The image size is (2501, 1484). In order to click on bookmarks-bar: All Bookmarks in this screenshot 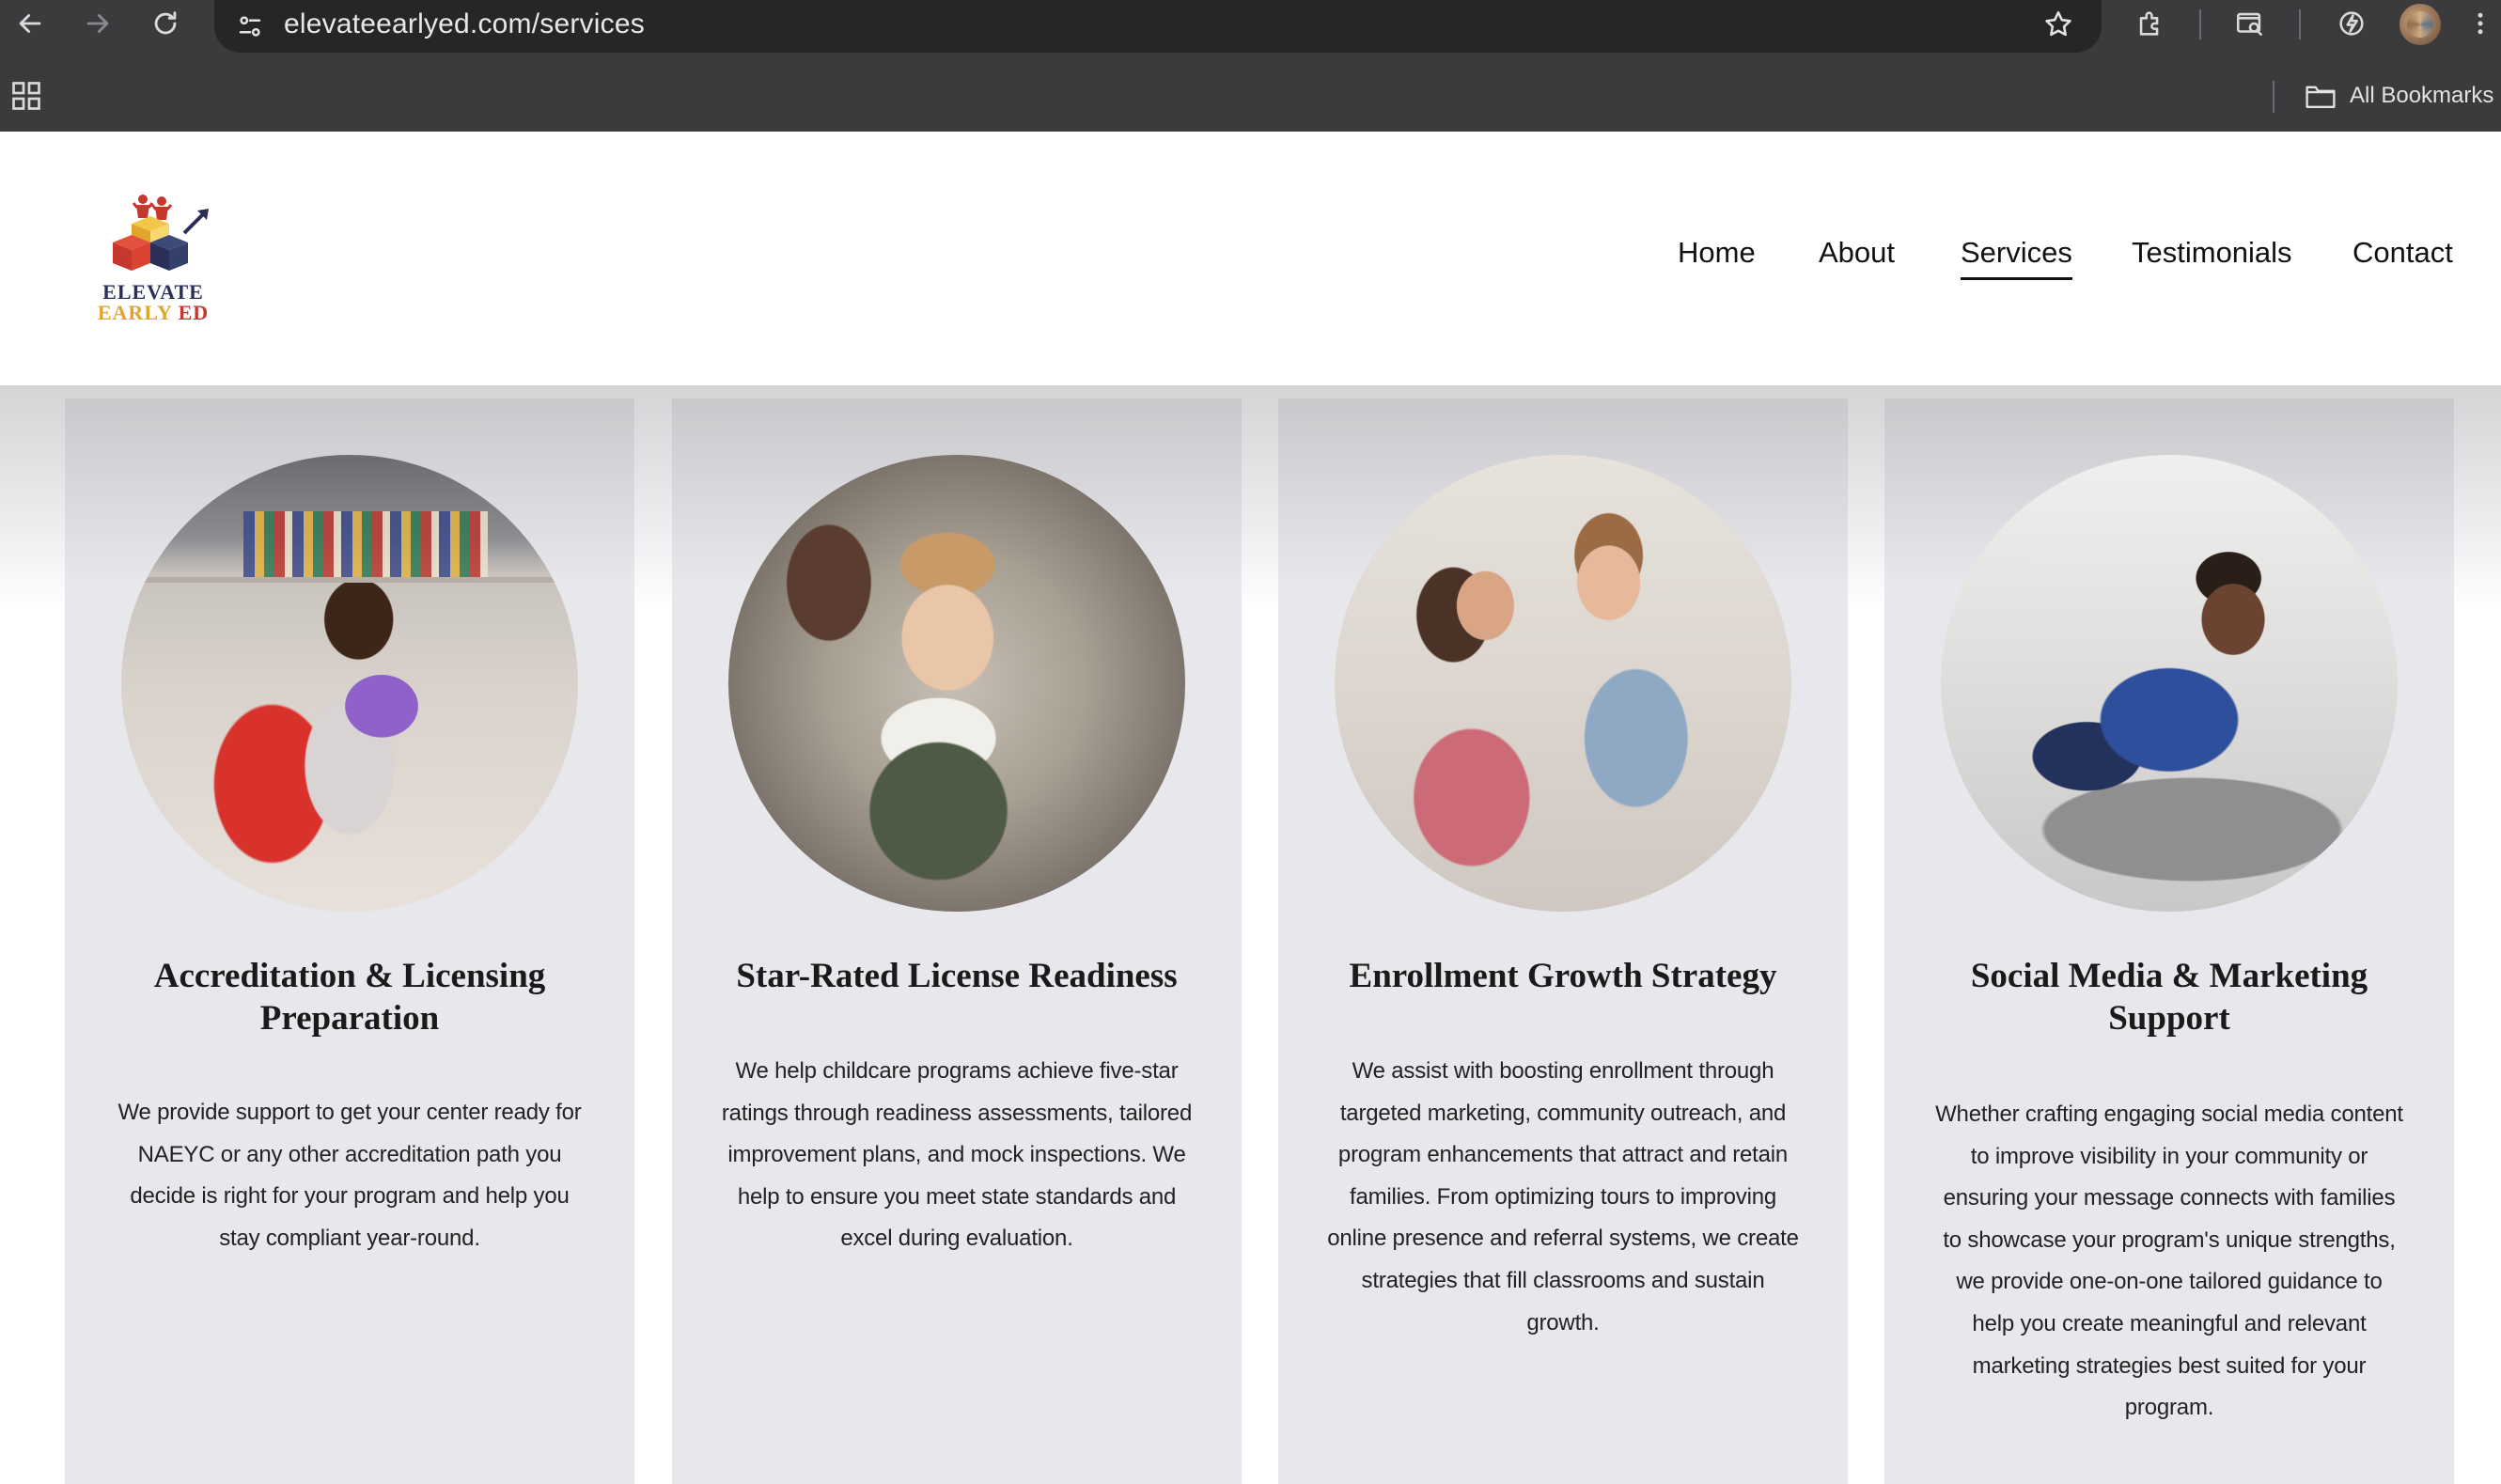, I will do `click(1250, 97)`.